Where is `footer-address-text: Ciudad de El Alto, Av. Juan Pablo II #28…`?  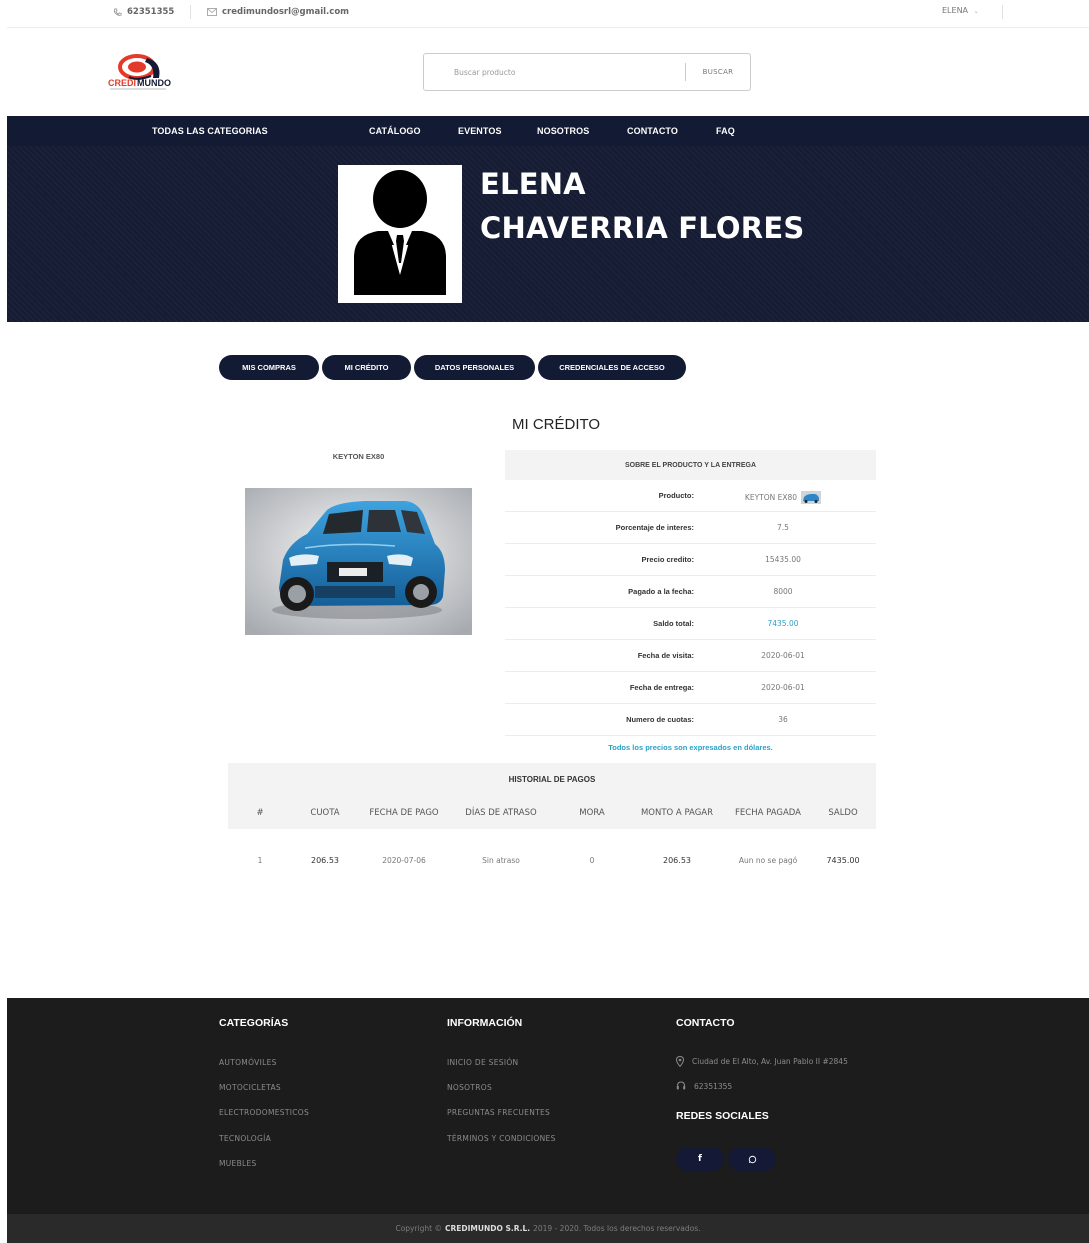
footer-address-text: Ciudad de El Alto, Av. Juan Pablo II #28… is located at coordinates (770, 1061).